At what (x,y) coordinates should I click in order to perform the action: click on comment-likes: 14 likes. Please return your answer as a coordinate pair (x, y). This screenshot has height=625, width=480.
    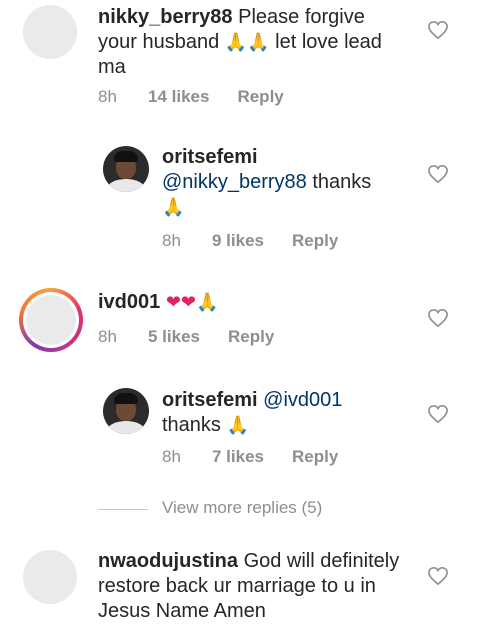
    Looking at the image, I should click on (178, 97).